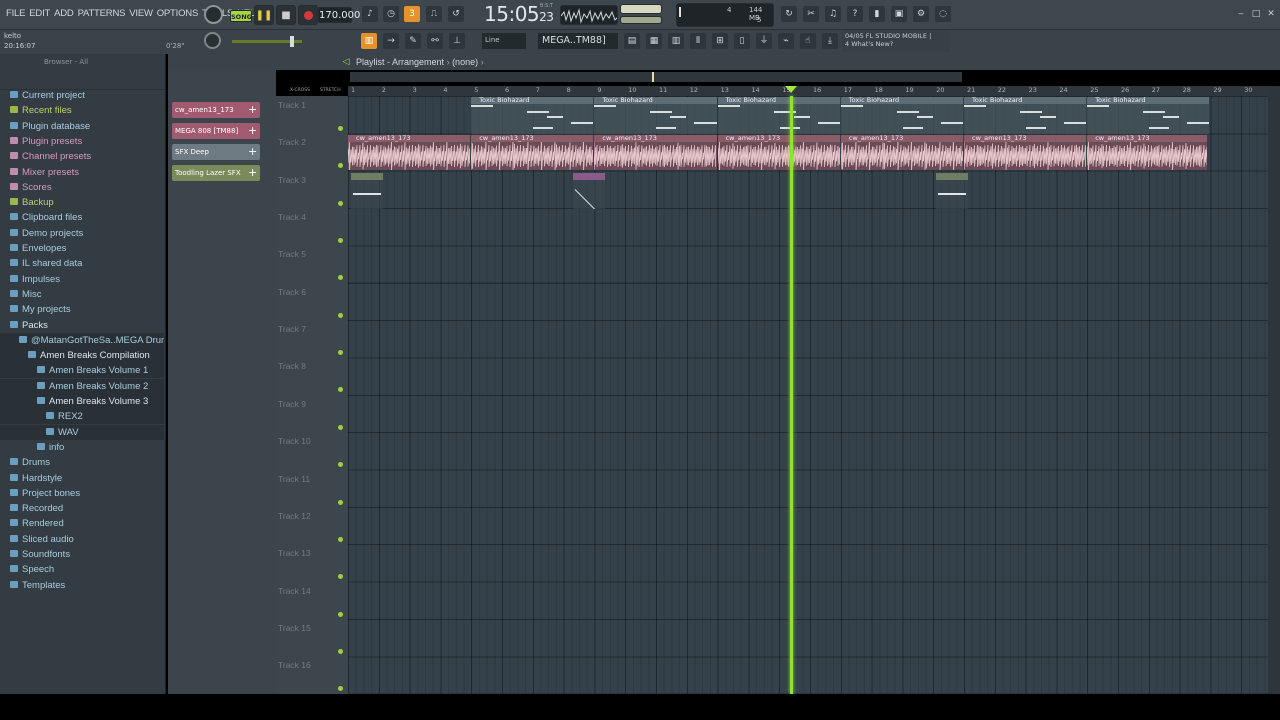 This screenshot has height=720, width=1280. What do you see at coordinates (412, 14) in the screenshot?
I see `countdown-icon: 3` at bounding box center [412, 14].